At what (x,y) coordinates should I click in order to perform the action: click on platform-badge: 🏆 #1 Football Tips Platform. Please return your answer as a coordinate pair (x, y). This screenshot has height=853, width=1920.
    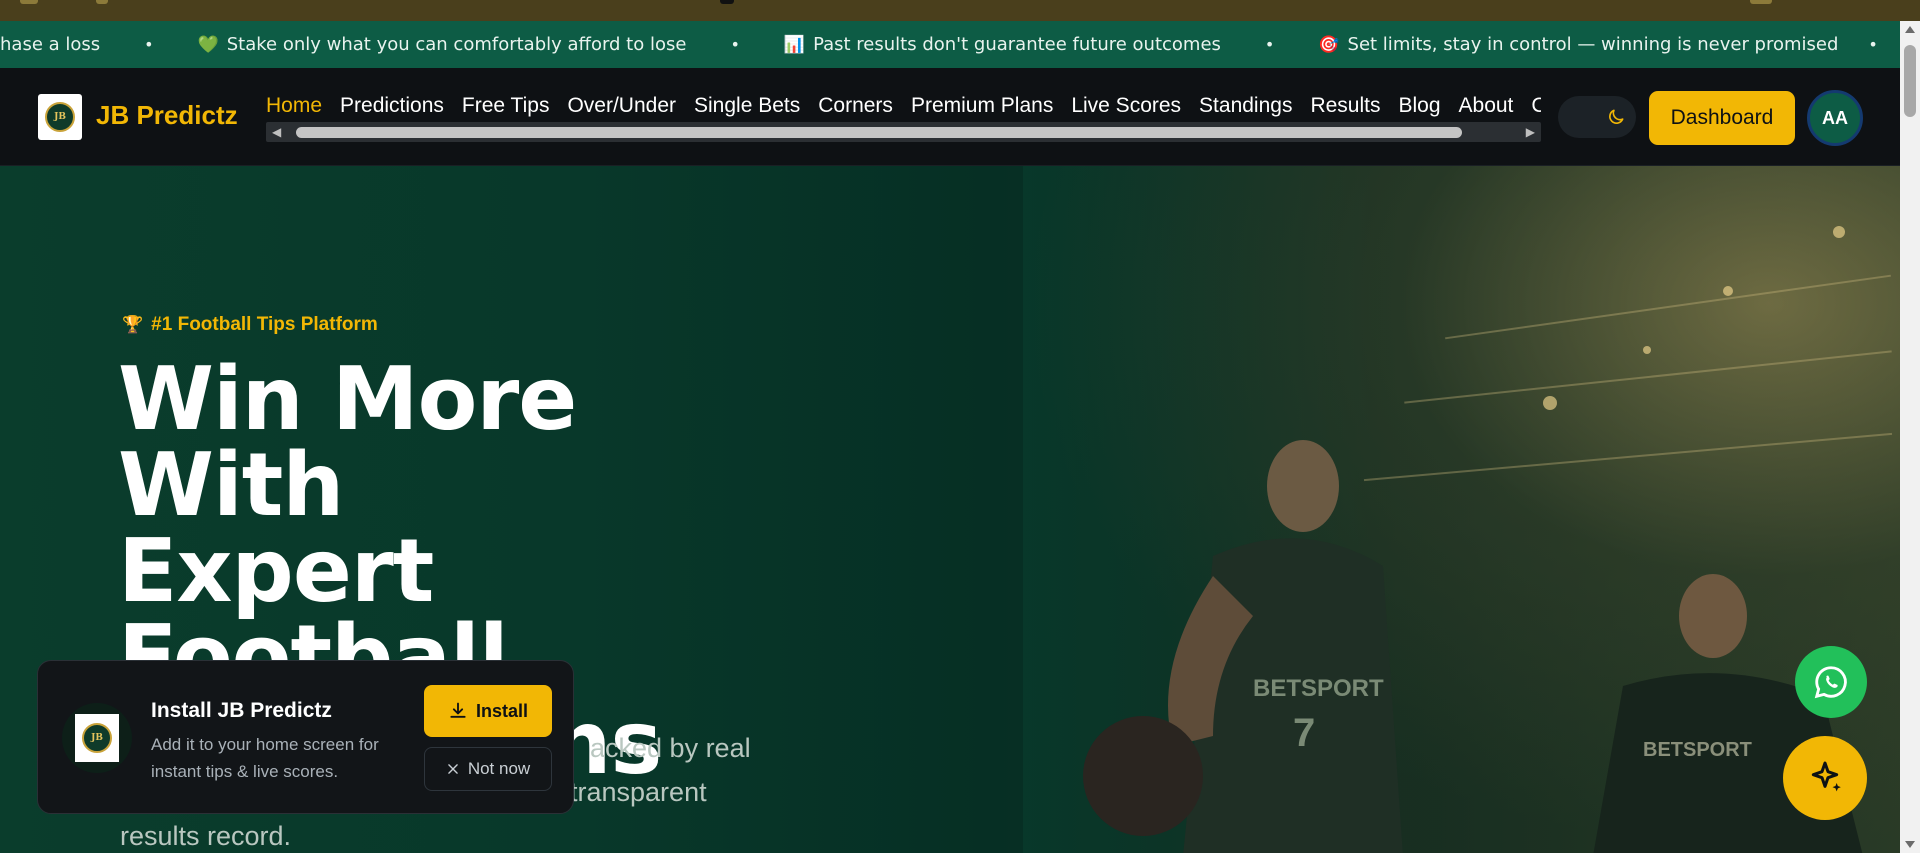
    Looking at the image, I should click on (250, 325).